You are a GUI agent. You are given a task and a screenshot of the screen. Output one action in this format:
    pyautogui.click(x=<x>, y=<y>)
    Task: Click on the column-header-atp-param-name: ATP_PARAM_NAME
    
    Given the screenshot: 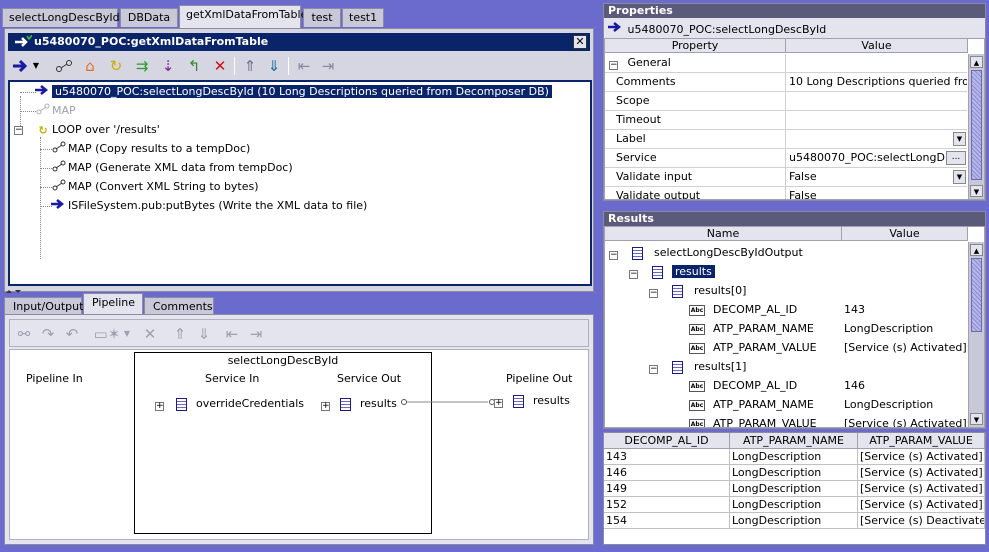 What is the action you would take?
    pyautogui.click(x=794, y=441)
    